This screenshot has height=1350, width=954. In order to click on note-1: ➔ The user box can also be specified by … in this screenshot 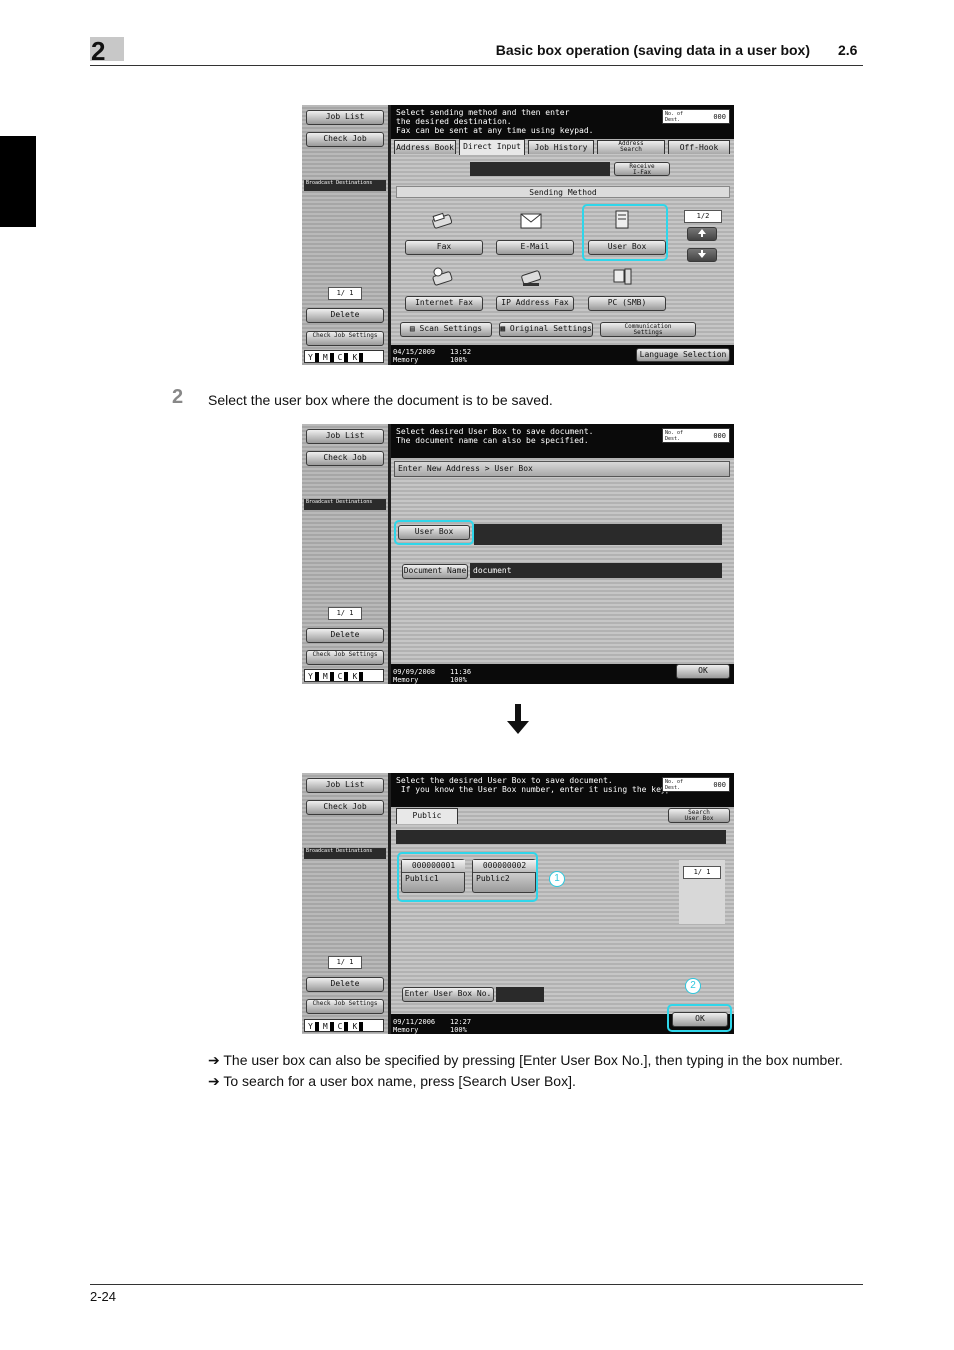, I will do `click(525, 1060)`.